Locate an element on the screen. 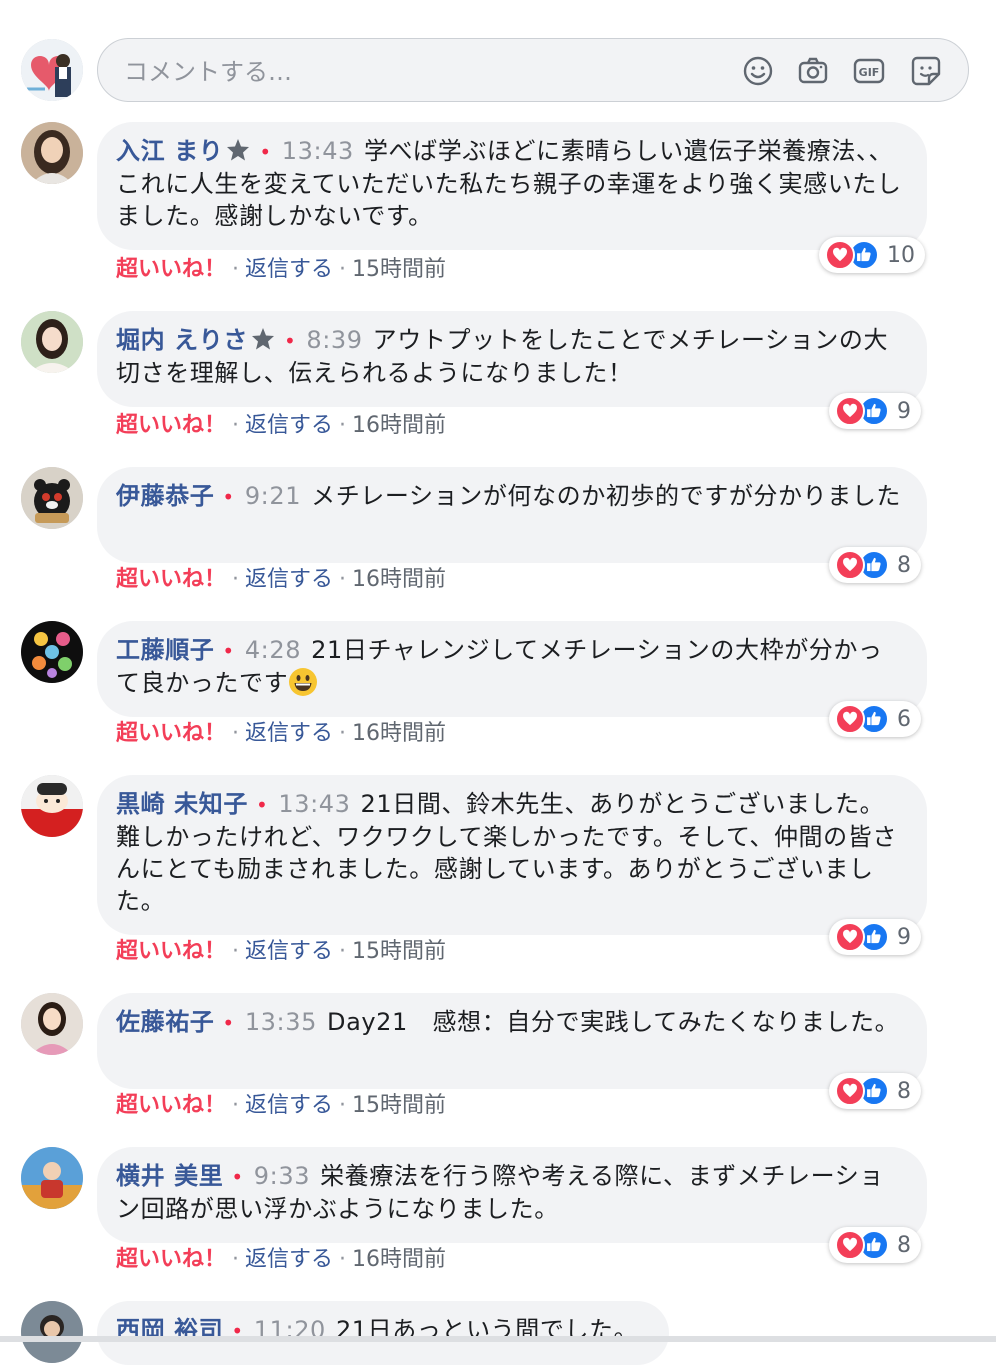 This screenshot has width=996, height=1365. sticker-icon is located at coordinates (926, 71).